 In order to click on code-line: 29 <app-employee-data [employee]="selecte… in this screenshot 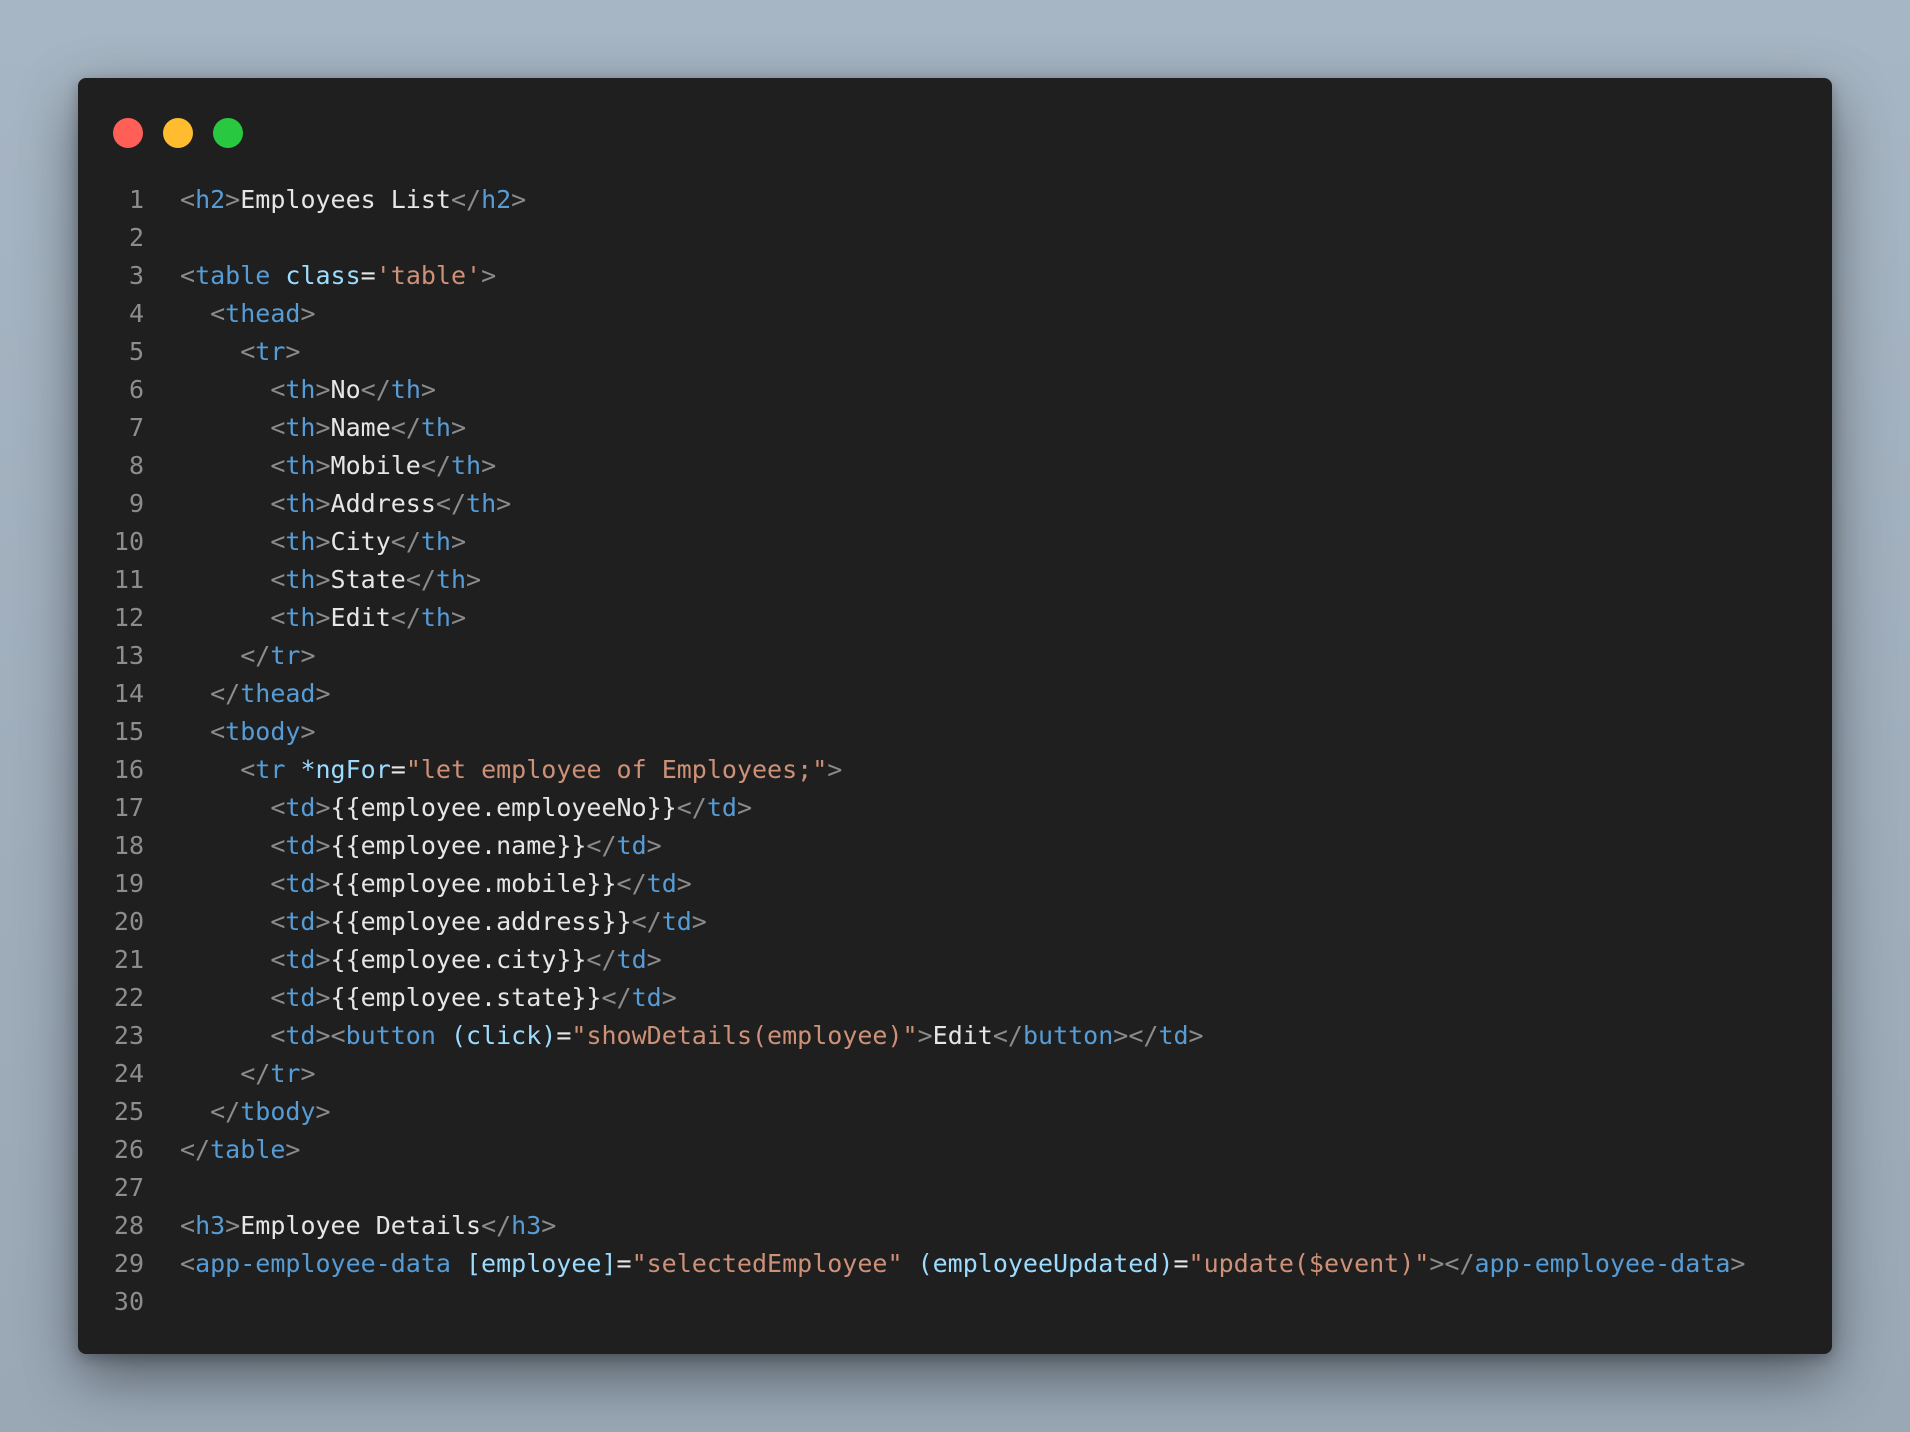, I will do `click(955, 1264)`.